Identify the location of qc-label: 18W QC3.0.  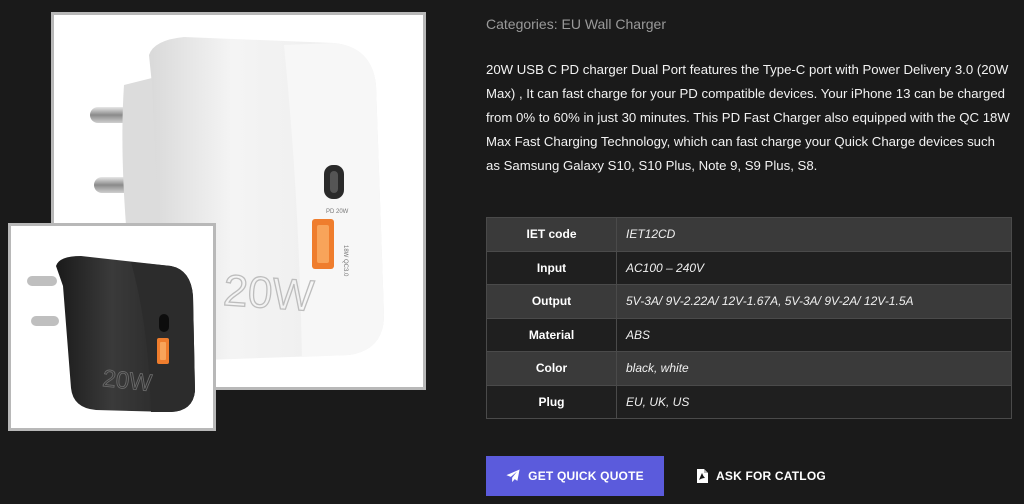
(345, 261).